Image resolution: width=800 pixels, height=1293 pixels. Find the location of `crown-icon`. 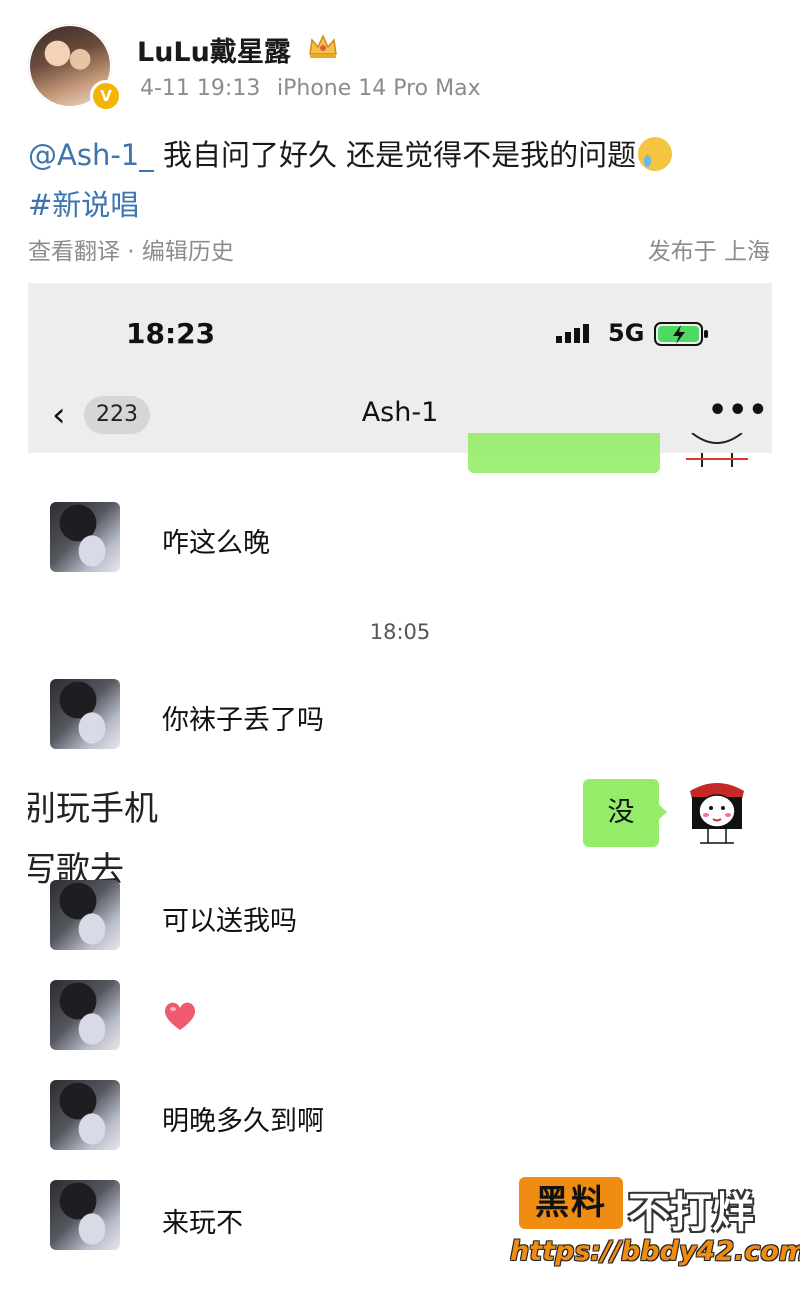

crown-icon is located at coordinates (323, 46).